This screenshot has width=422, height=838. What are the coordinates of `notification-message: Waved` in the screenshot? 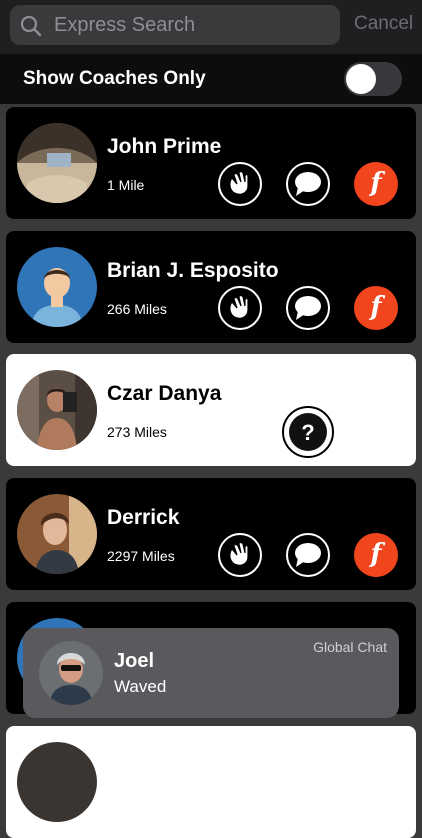 It's located at (140, 686).